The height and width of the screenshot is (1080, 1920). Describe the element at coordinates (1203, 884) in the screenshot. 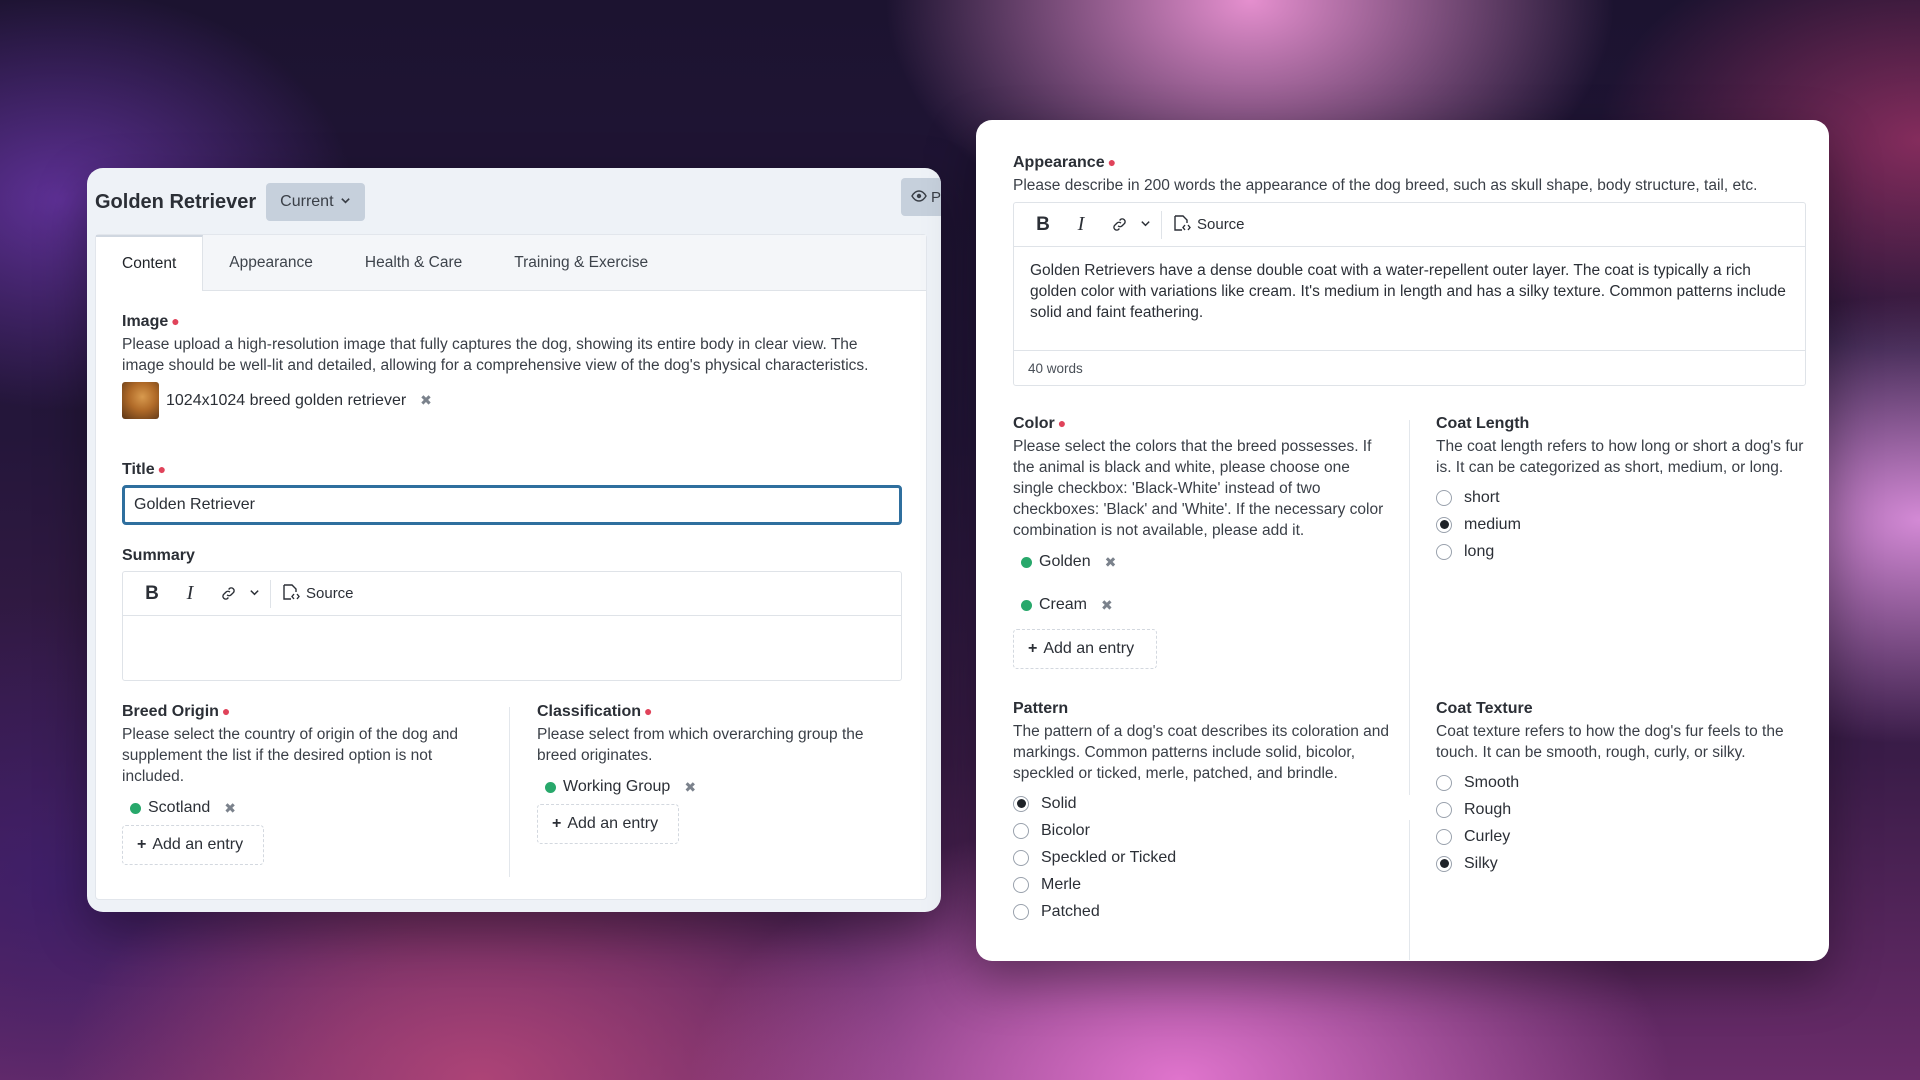

I see `radio-option: Merle` at that location.